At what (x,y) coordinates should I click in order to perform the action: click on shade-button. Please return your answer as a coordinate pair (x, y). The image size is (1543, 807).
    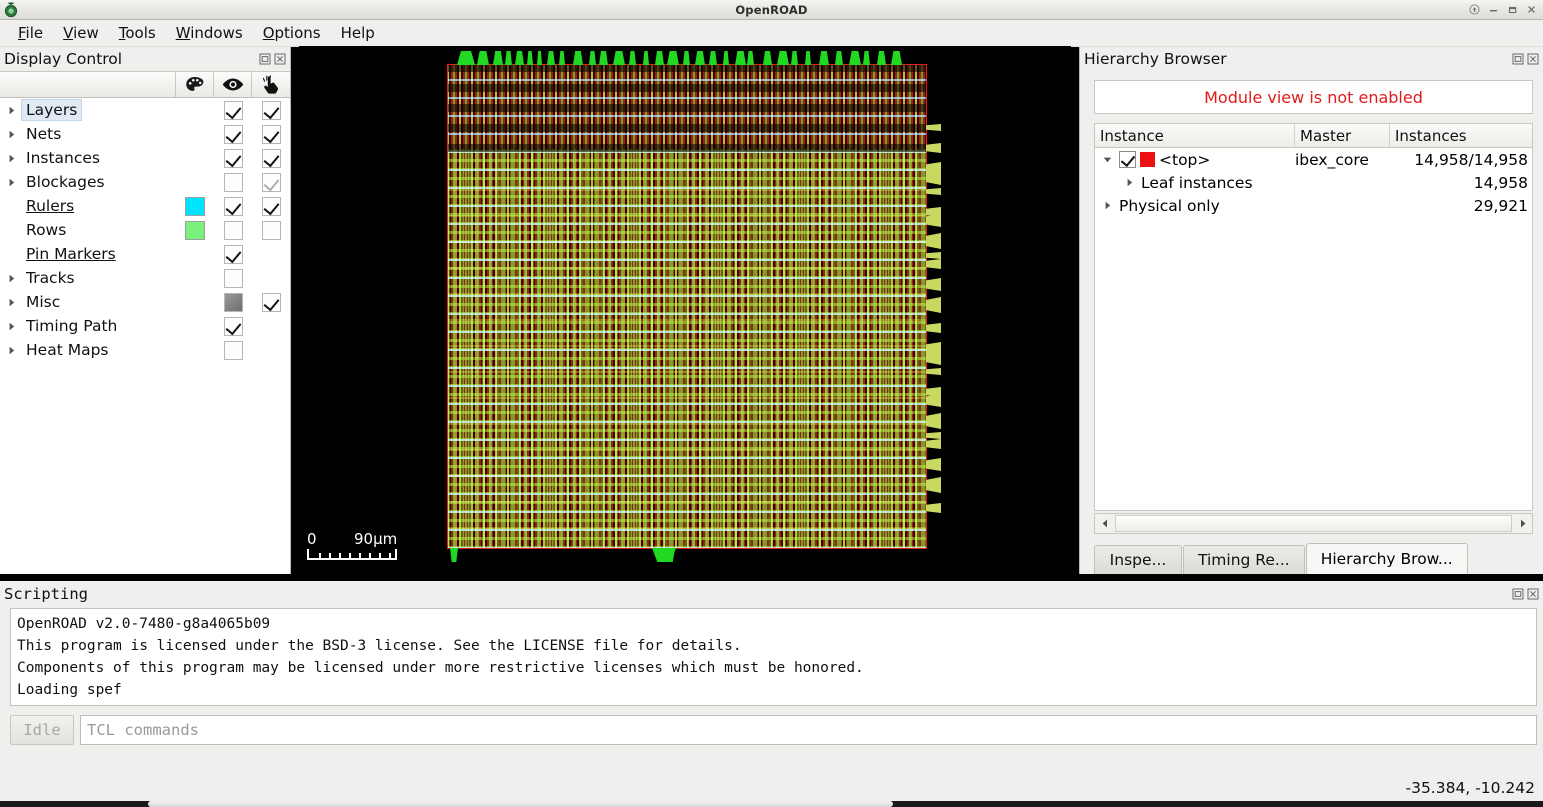
    Looking at the image, I should click on (1474, 9).